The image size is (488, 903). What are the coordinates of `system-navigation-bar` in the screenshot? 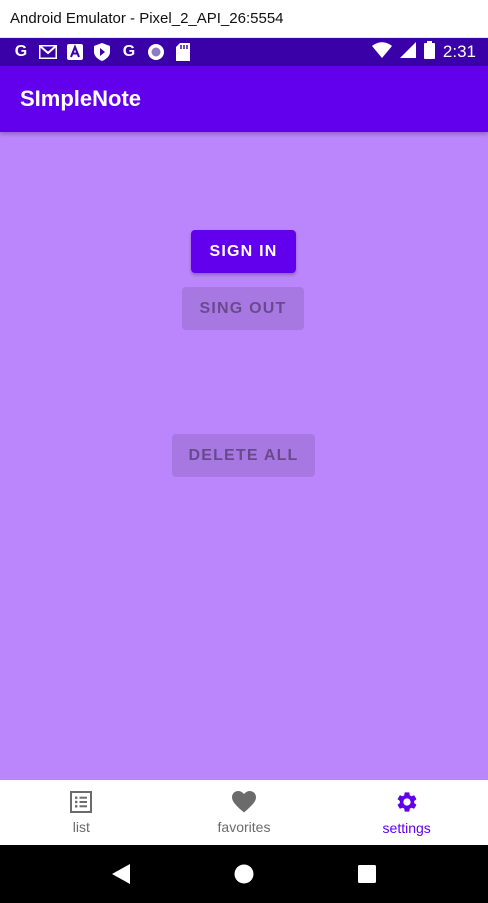 It's located at (244, 874).